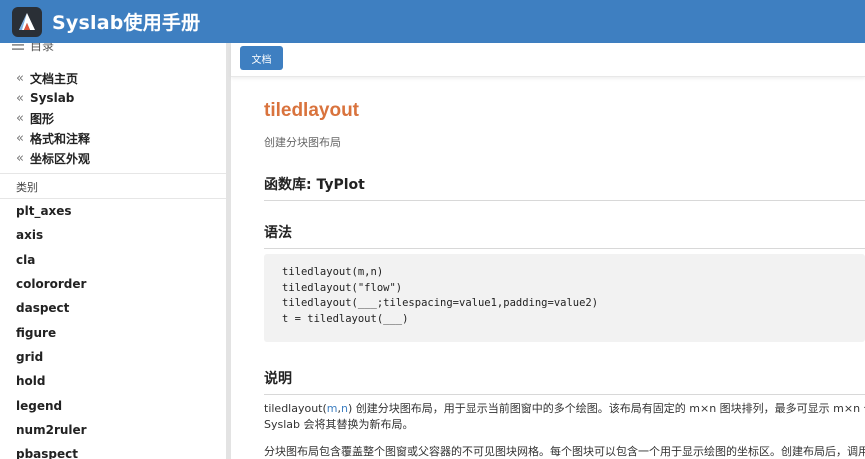  What do you see at coordinates (344, 408) in the screenshot?
I see `param-link-n: n` at bounding box center [344, 408].